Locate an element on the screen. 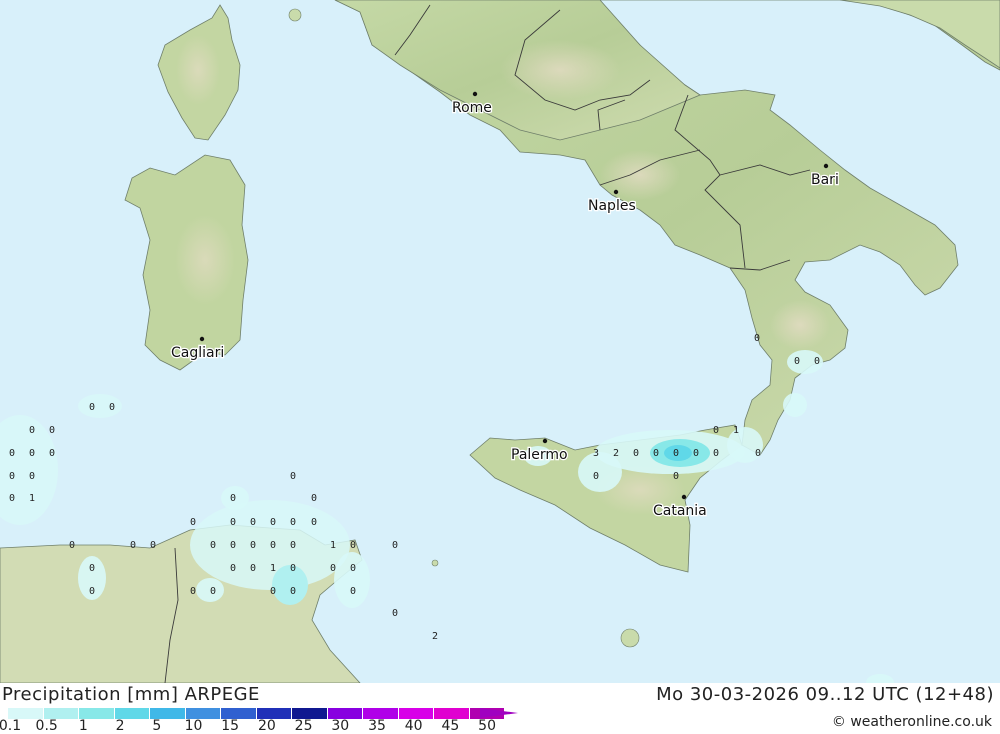  forecast-datetime: Mo 30-03-2026 09..12 UTC (12+48) is located at coordinates (825, 694).